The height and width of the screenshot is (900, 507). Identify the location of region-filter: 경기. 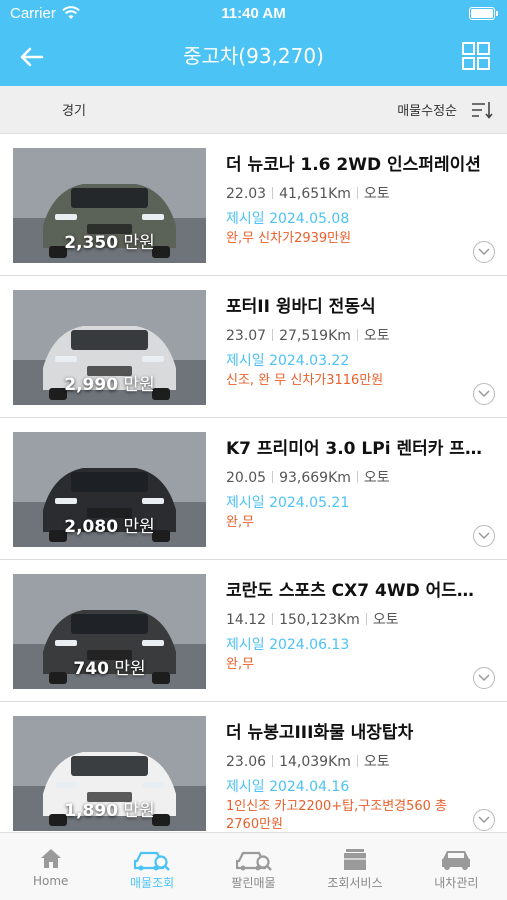
(74, 109).